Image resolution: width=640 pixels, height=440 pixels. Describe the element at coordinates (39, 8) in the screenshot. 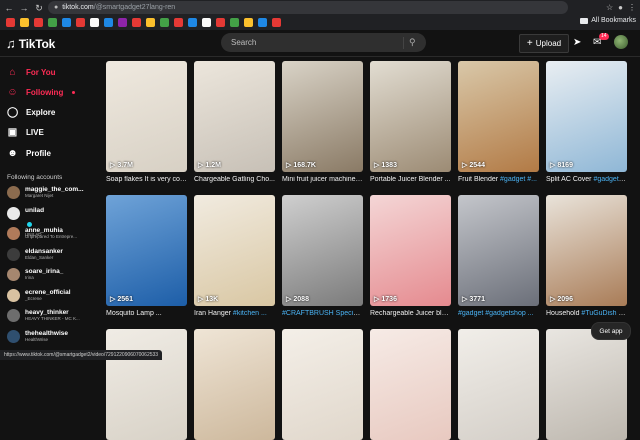

I see `reload-icon: ↻` at that location.